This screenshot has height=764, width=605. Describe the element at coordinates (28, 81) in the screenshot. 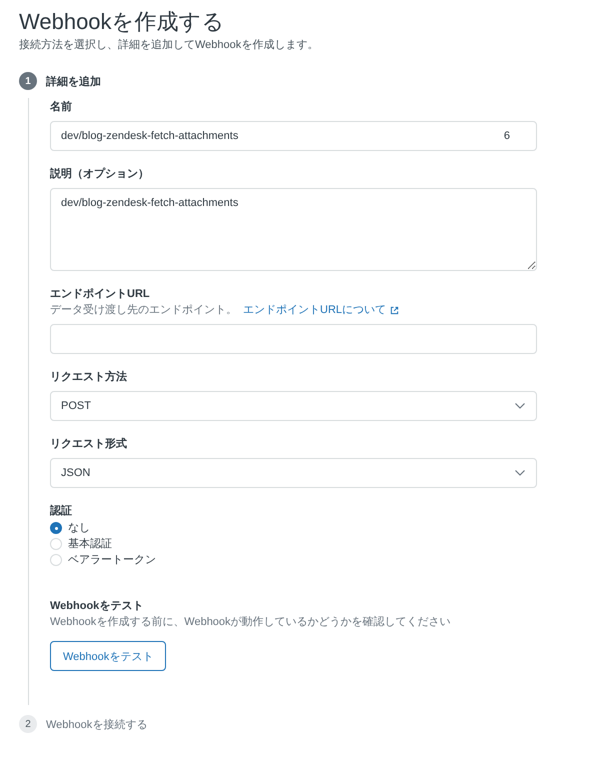

I see `step-number: 1` at that location.